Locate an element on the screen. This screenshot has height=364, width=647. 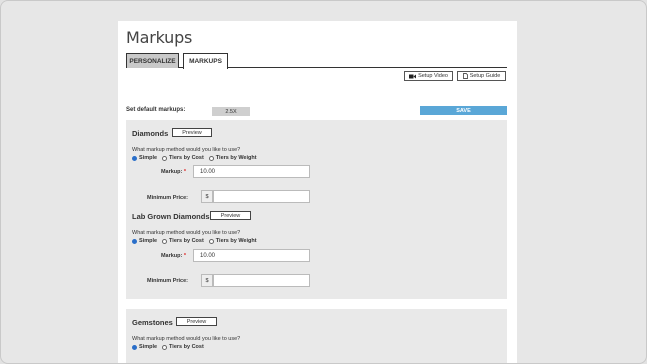
section-title: Gemstones is located at coordinates (152, 322).